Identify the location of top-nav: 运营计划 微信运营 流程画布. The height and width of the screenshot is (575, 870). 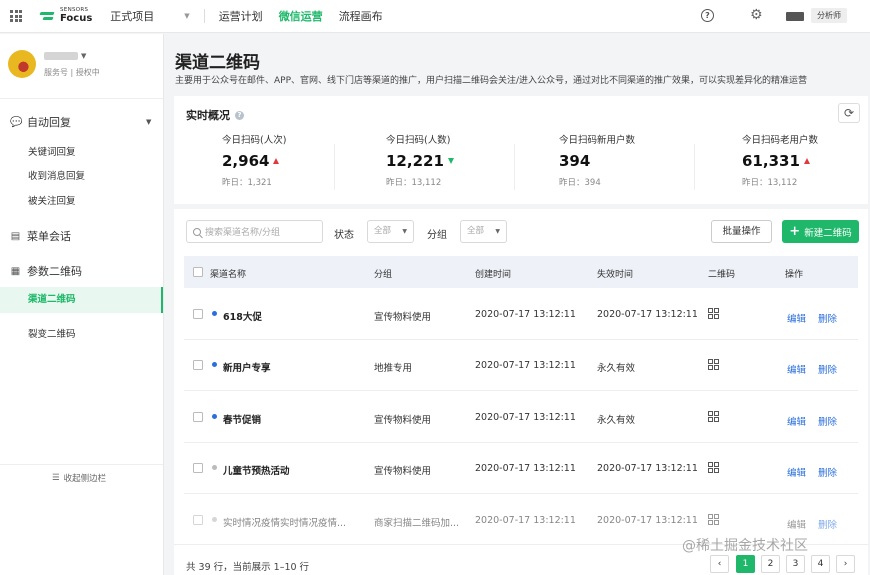
(301, 16).